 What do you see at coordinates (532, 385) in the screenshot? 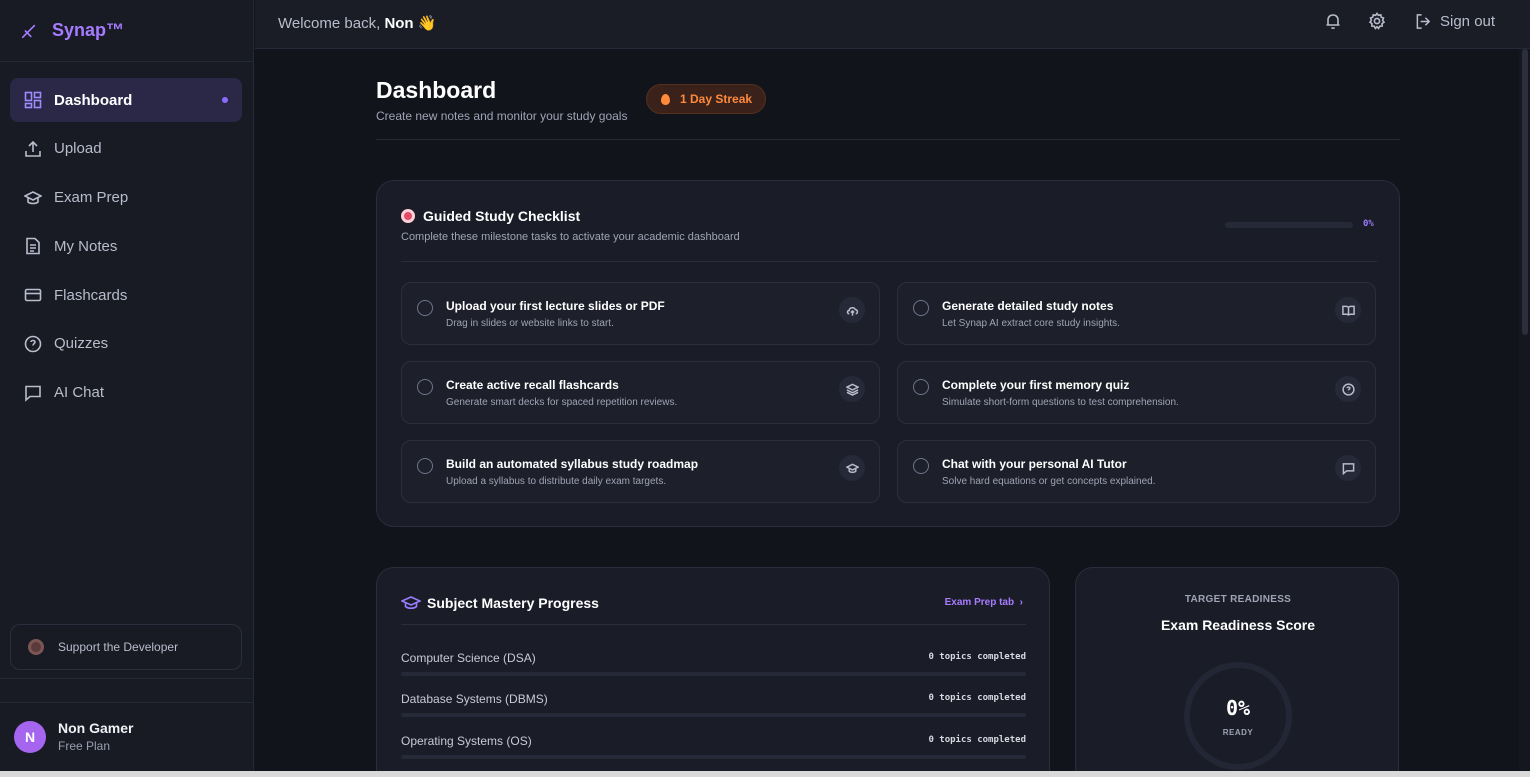
I see `task-title: Create active recall flashcards` at bounding box center [532, 385].